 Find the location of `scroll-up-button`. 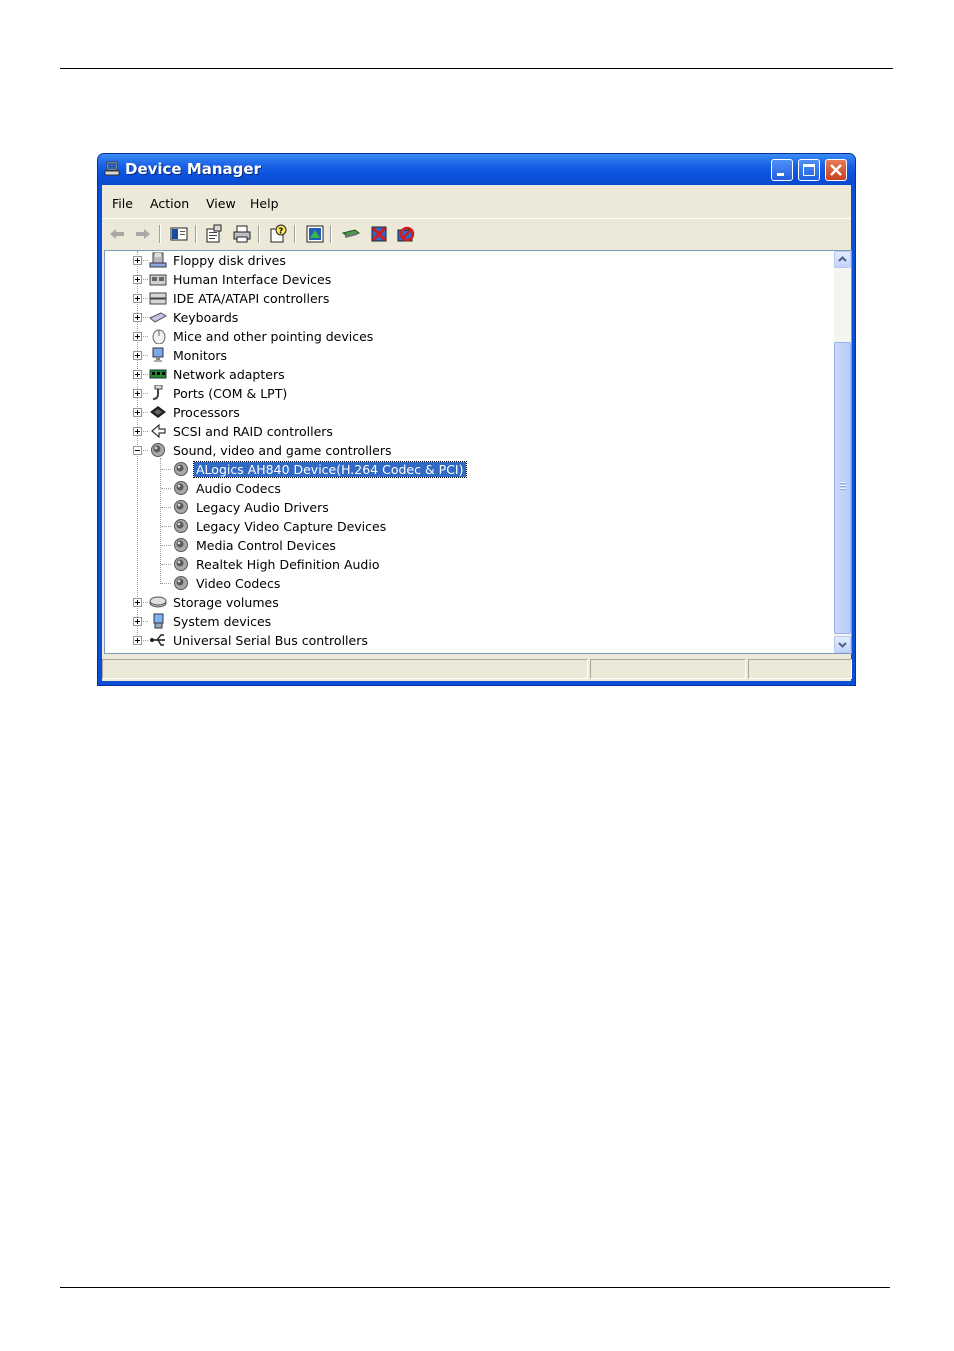

scroll-up-button is located at coordinates (842, 259).